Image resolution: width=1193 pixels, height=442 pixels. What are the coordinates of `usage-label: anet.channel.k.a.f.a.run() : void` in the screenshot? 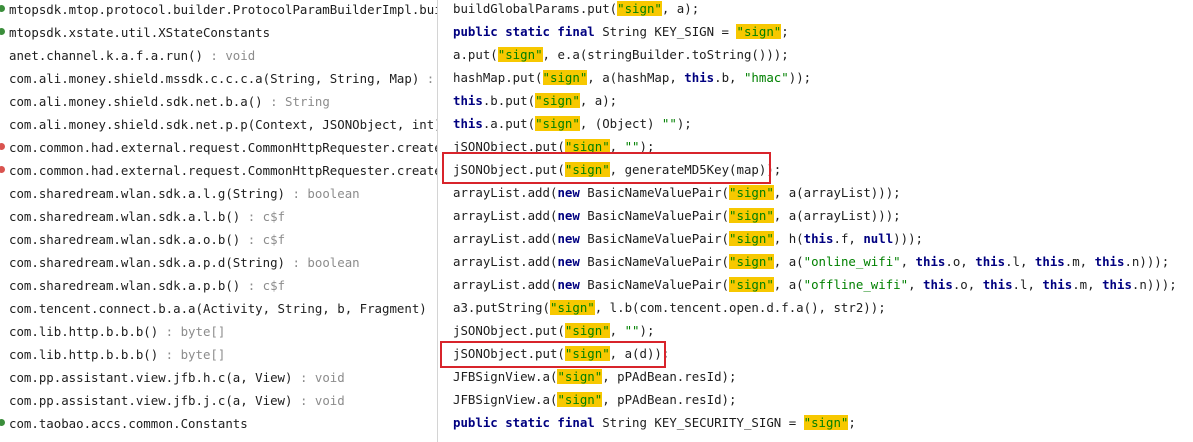 It's located at (132, 55).